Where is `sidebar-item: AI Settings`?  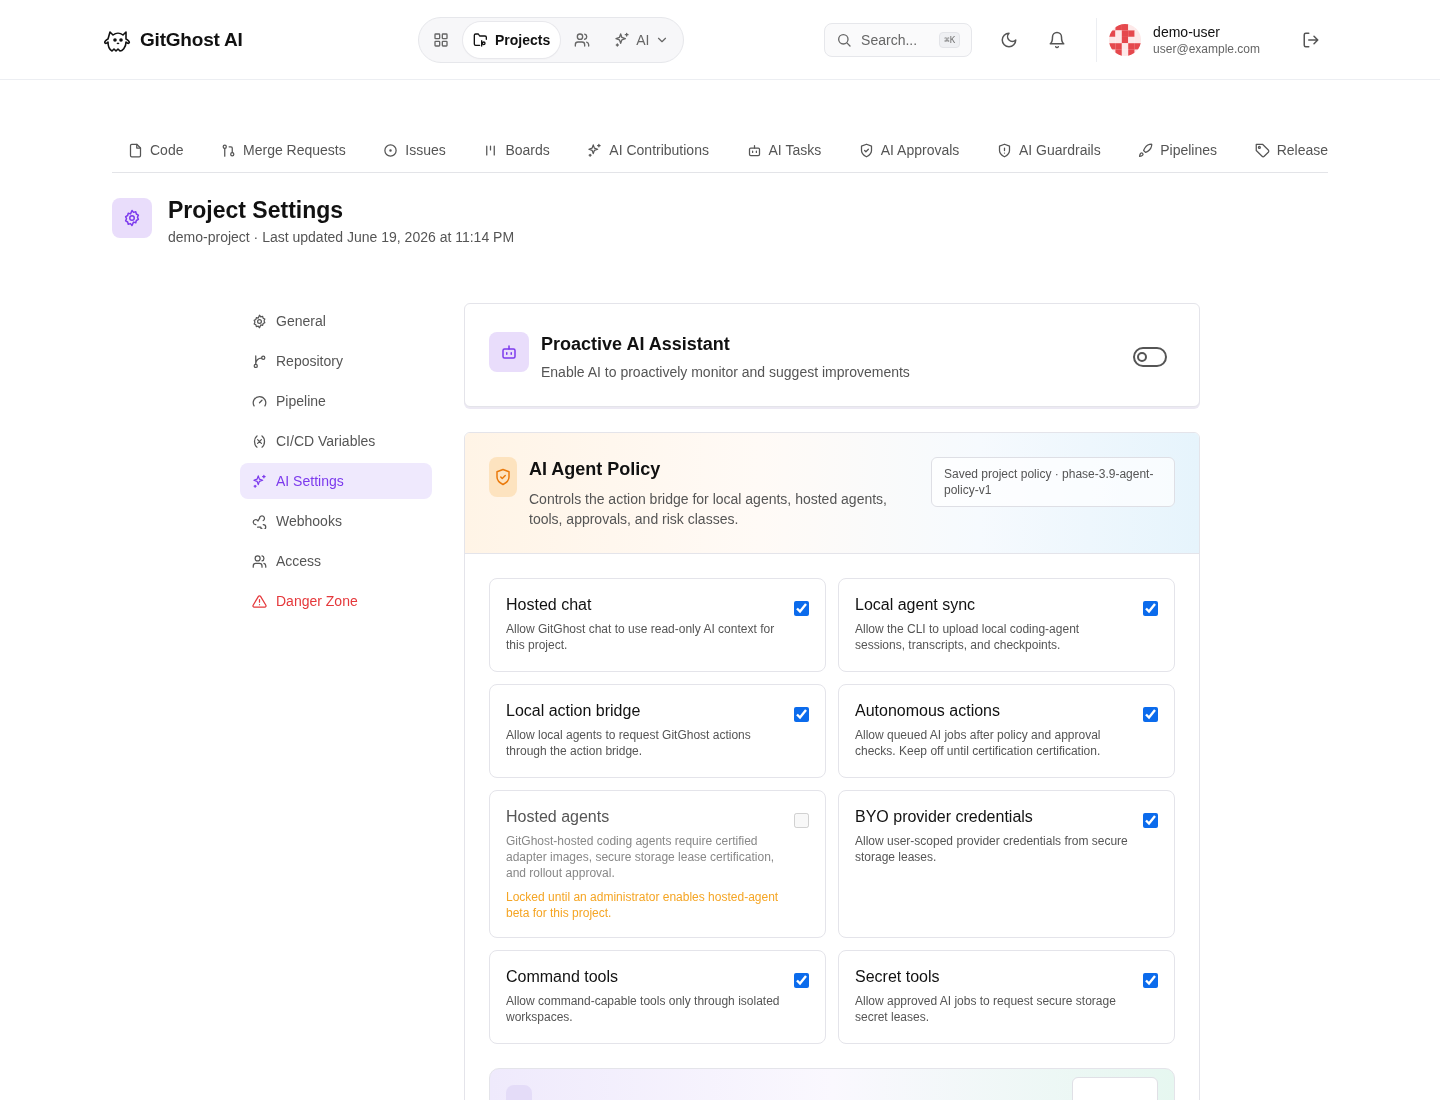 sidebar-item: AI Settings is located at coordinates (336, 481).